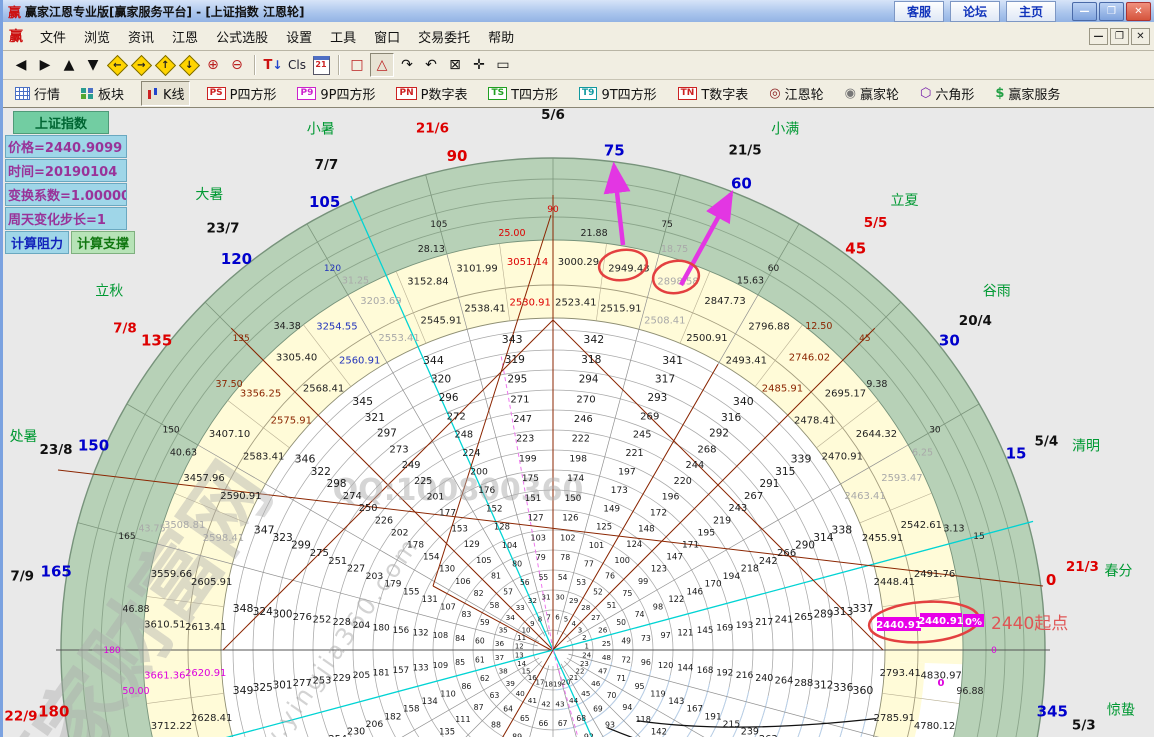  What do you see at coordinates (1000, 93) in the screenshot?
I see `dollar-icon: $` at bounding box center [1000, 93].